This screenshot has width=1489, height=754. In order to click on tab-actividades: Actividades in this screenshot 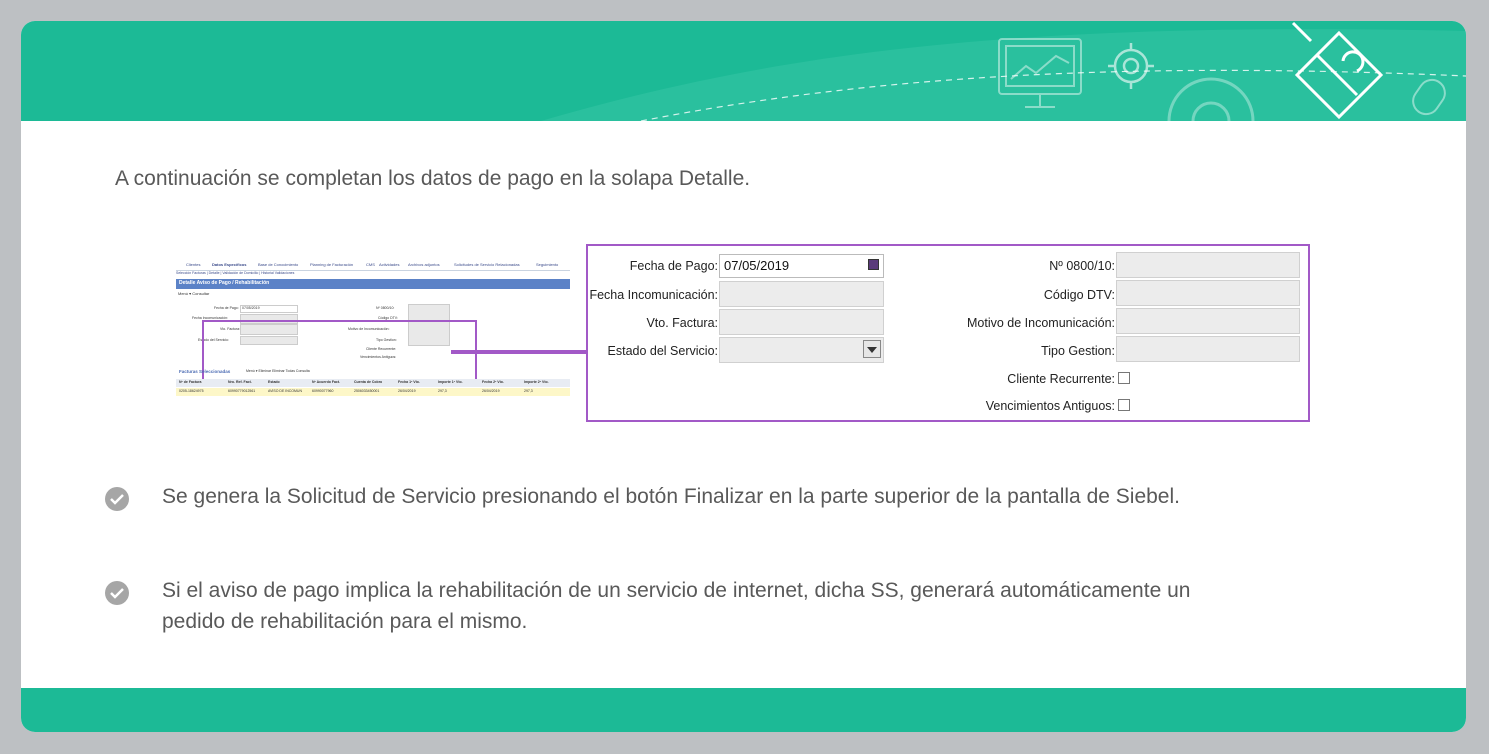, I will do `click(389, 264)`.